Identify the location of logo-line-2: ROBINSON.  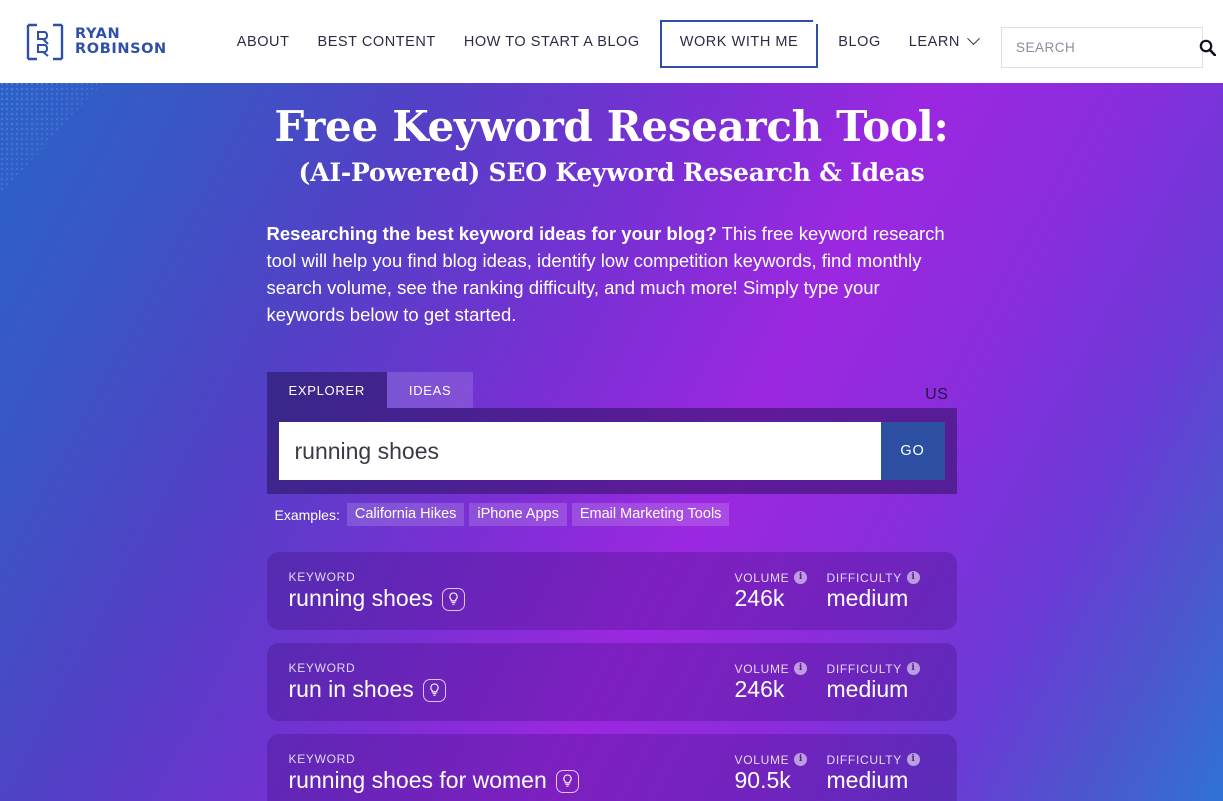
(121, 48).